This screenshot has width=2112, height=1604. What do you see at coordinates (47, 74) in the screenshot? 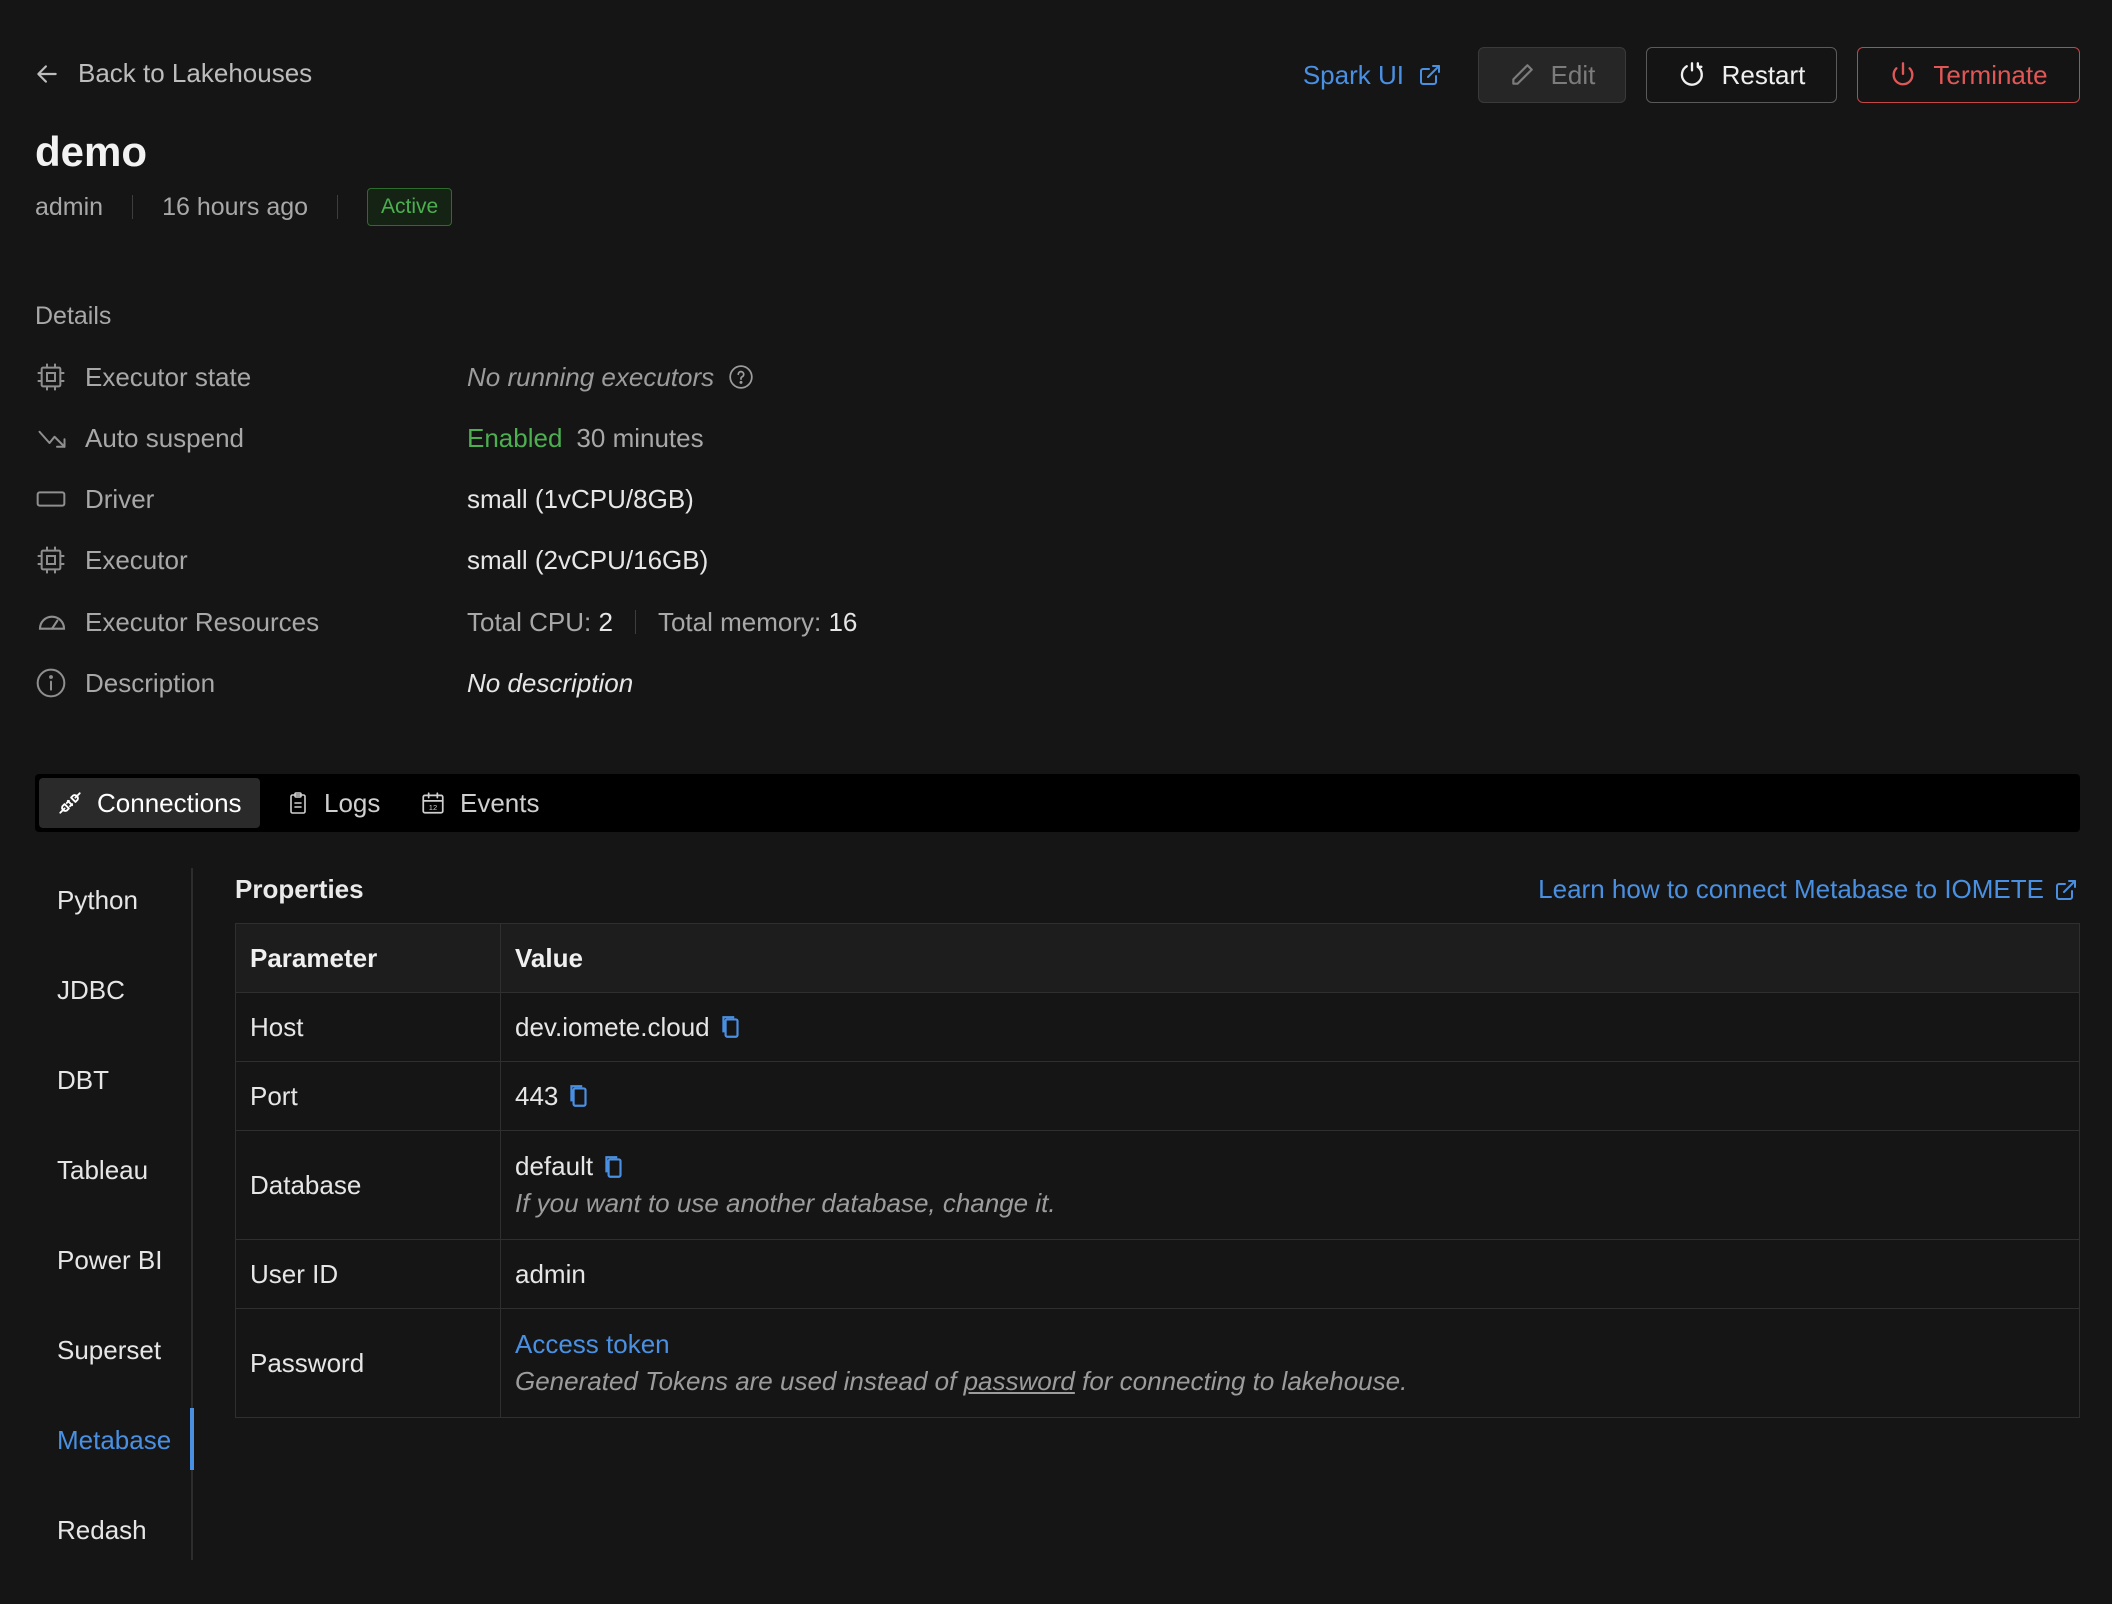
I see `arrow-left-icon` at bounding box center [47, 74].